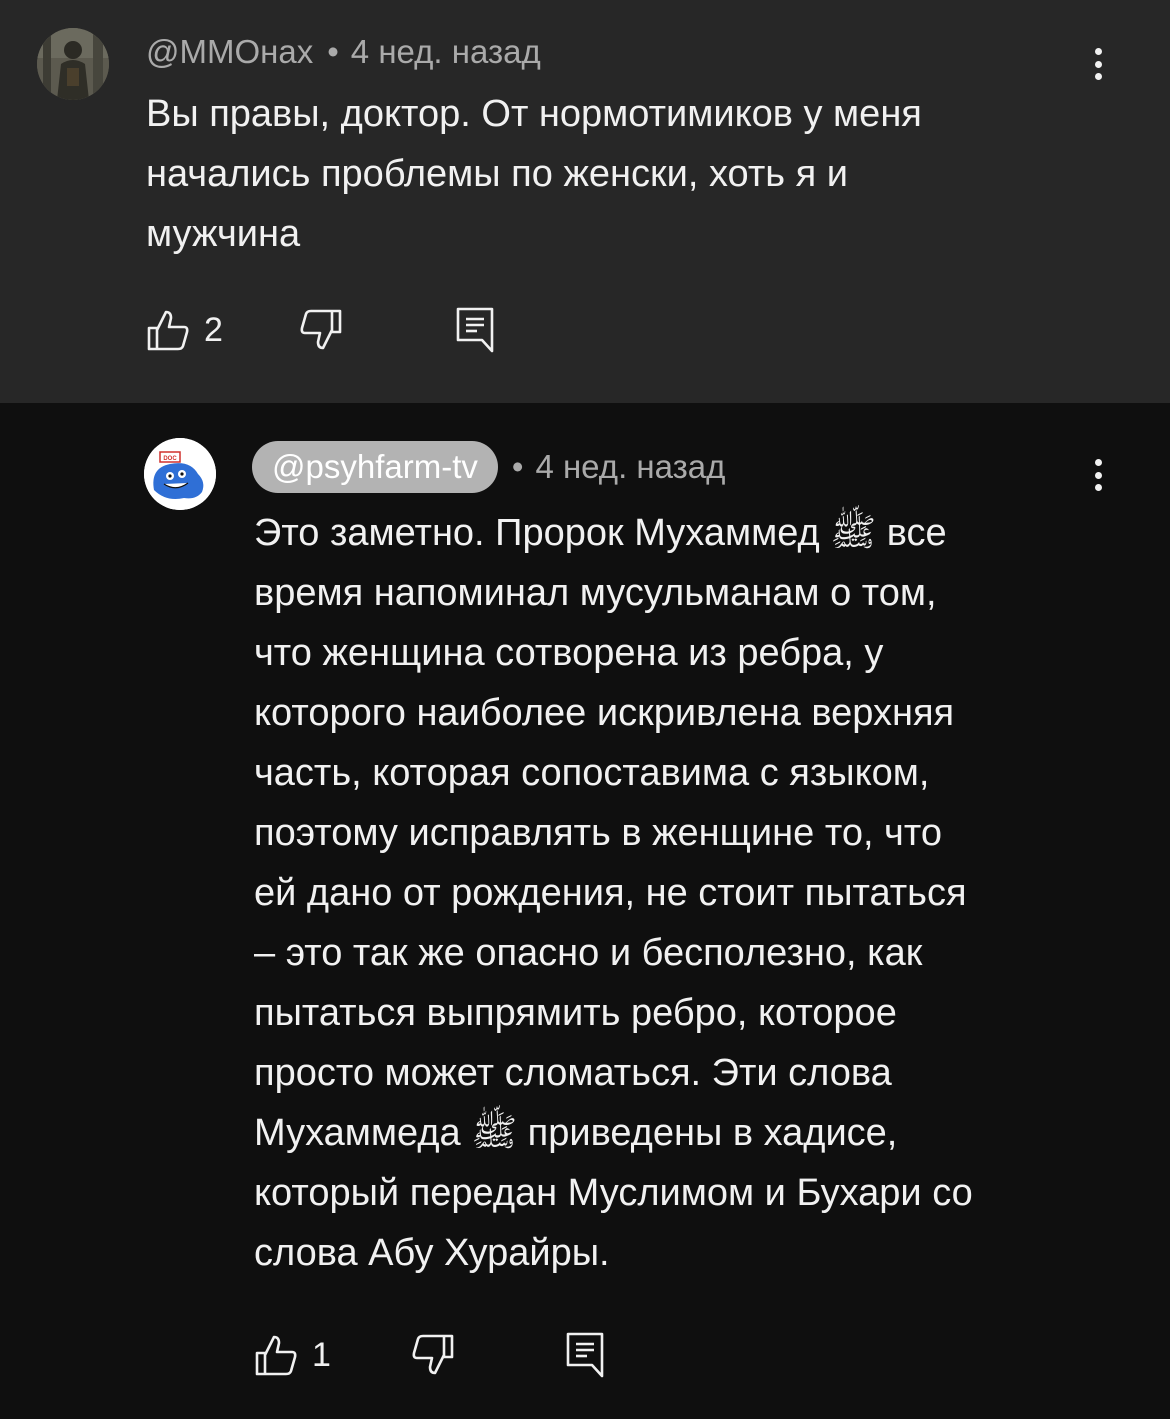  Describe the element at coordinates (343, 52) in the screenshot. I see `comment-meta: @ММОнах • 4 нед. назад` at that location.